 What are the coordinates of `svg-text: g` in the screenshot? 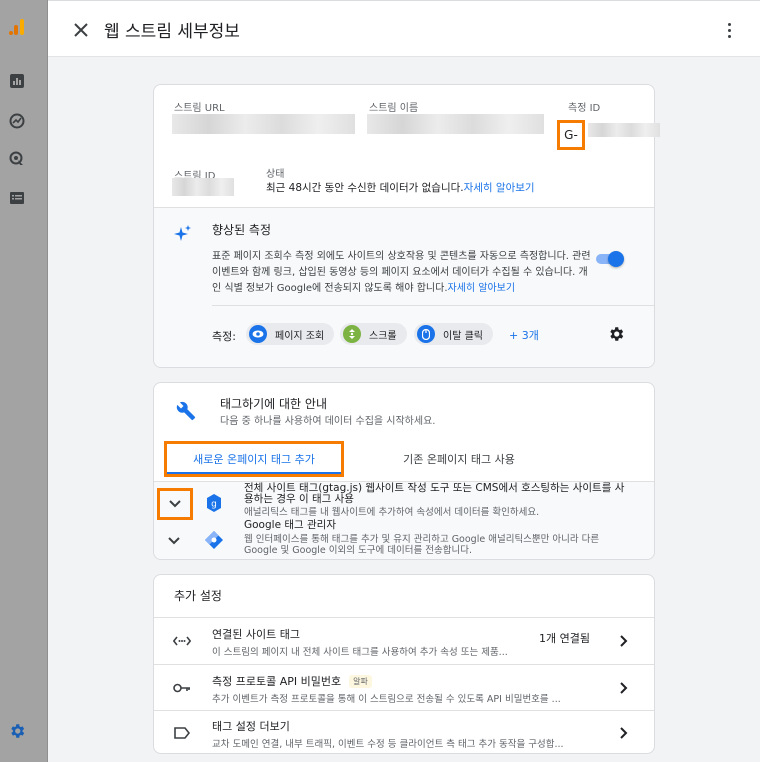 It's located at (214, 505).